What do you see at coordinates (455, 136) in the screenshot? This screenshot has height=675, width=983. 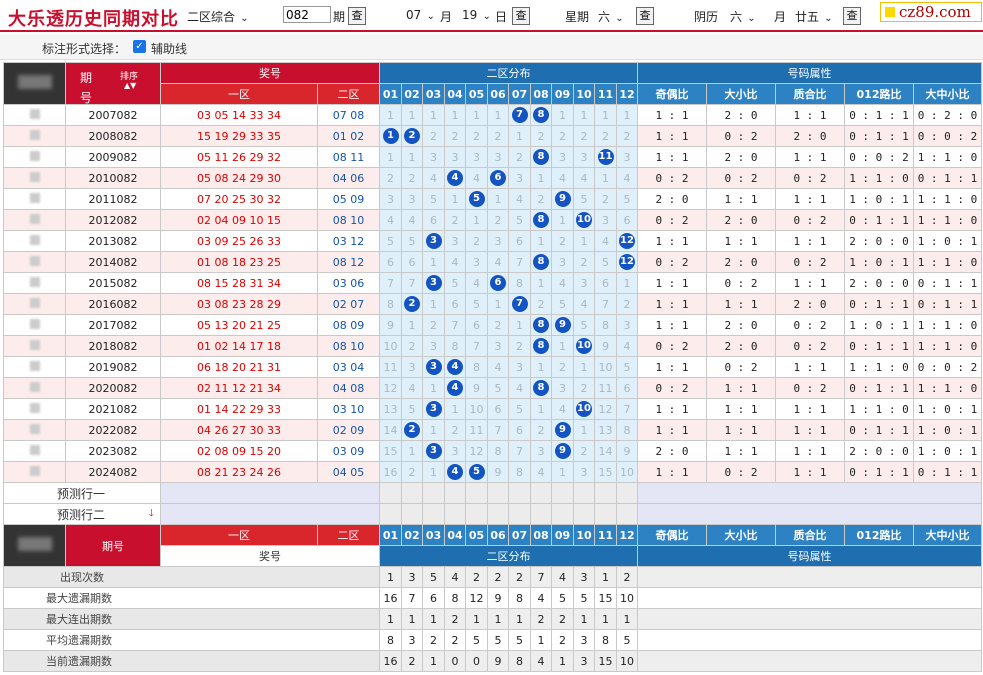 I see `dist-cell: 2` at bounding box center [455, 136].